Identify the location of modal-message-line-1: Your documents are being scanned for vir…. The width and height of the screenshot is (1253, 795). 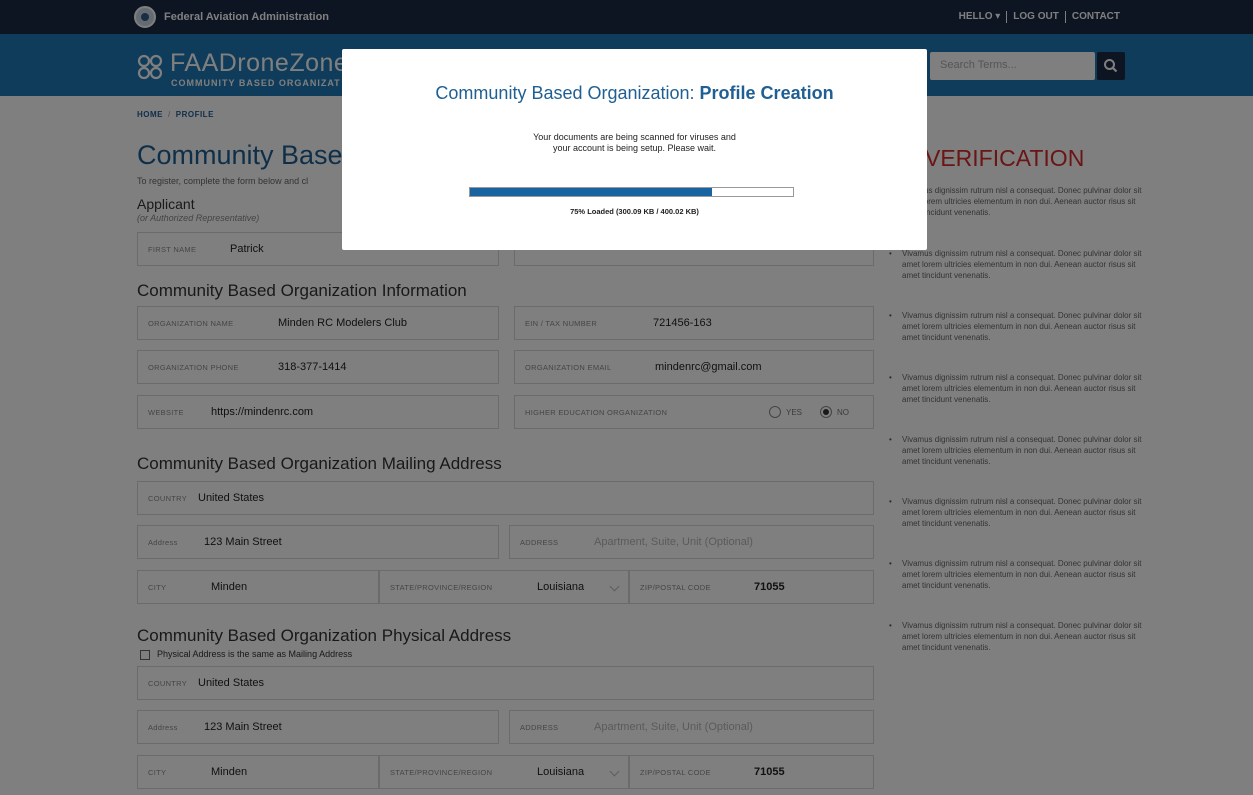
(634, 137).